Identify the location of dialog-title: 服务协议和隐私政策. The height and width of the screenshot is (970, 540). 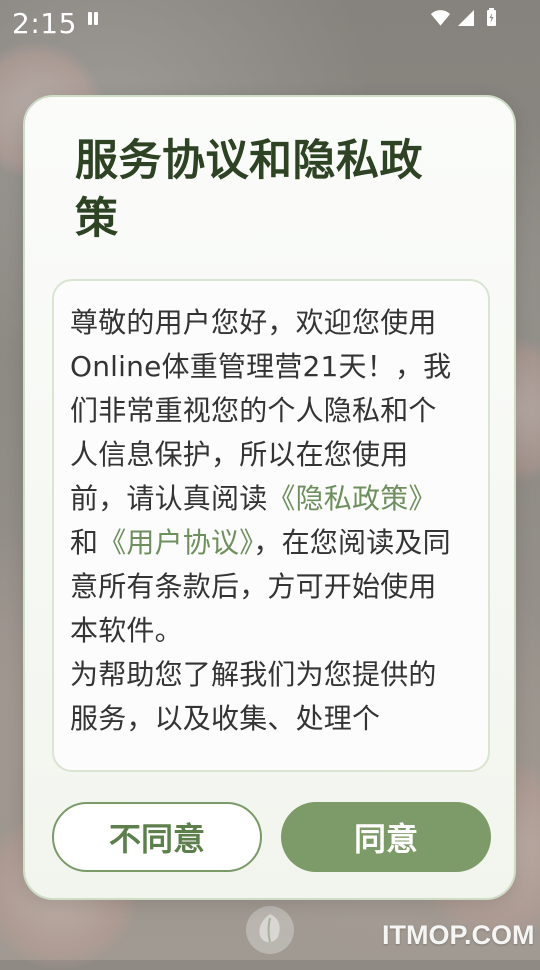
(249, 190).